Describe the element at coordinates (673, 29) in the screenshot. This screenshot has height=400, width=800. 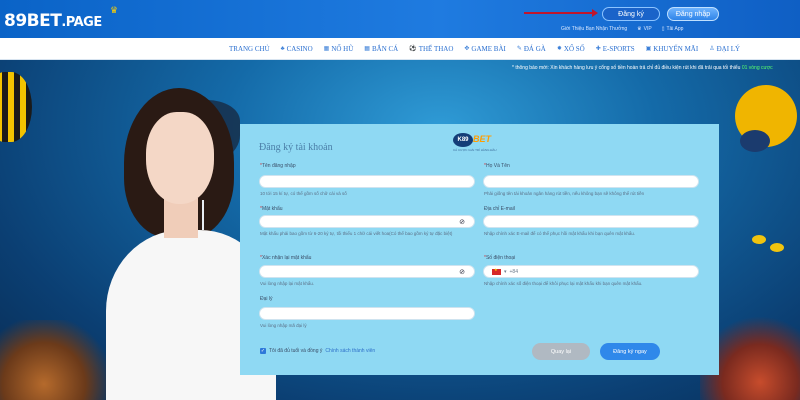
I see `header-link-app: ▯ Tải App` at that location.